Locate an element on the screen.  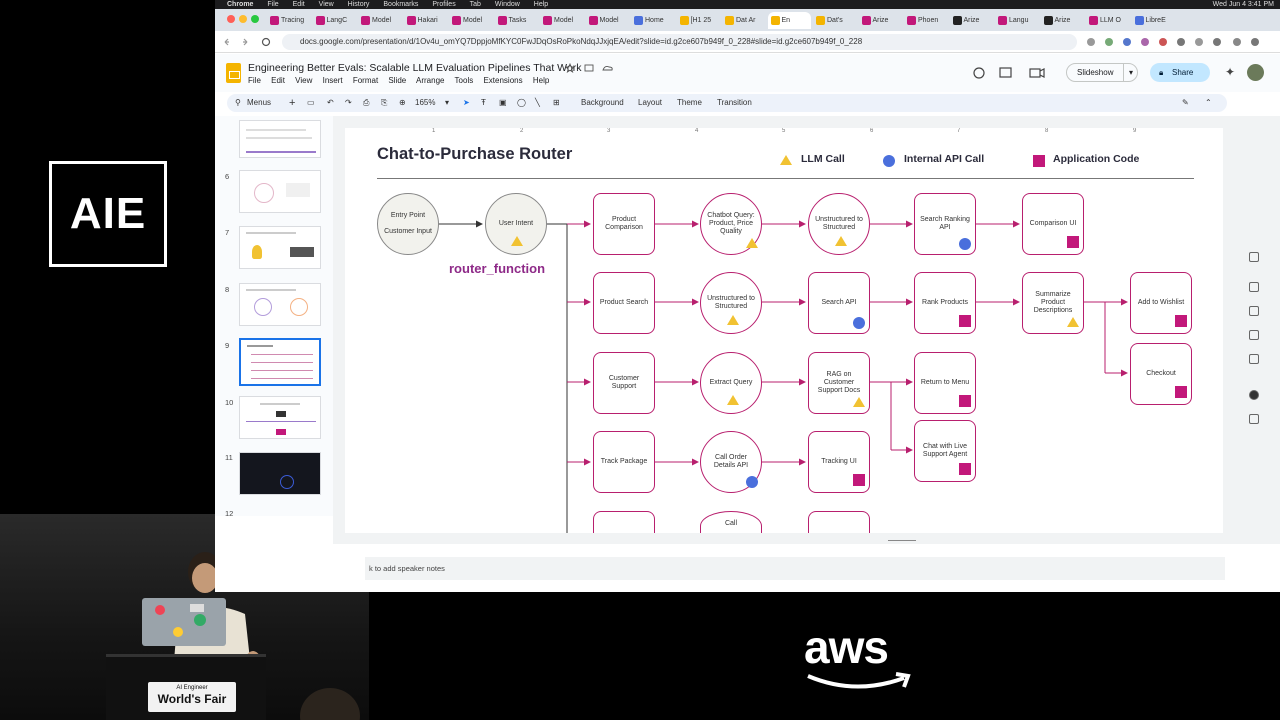
zoom-icon: ⊕ is located at coordinates (402, 103).